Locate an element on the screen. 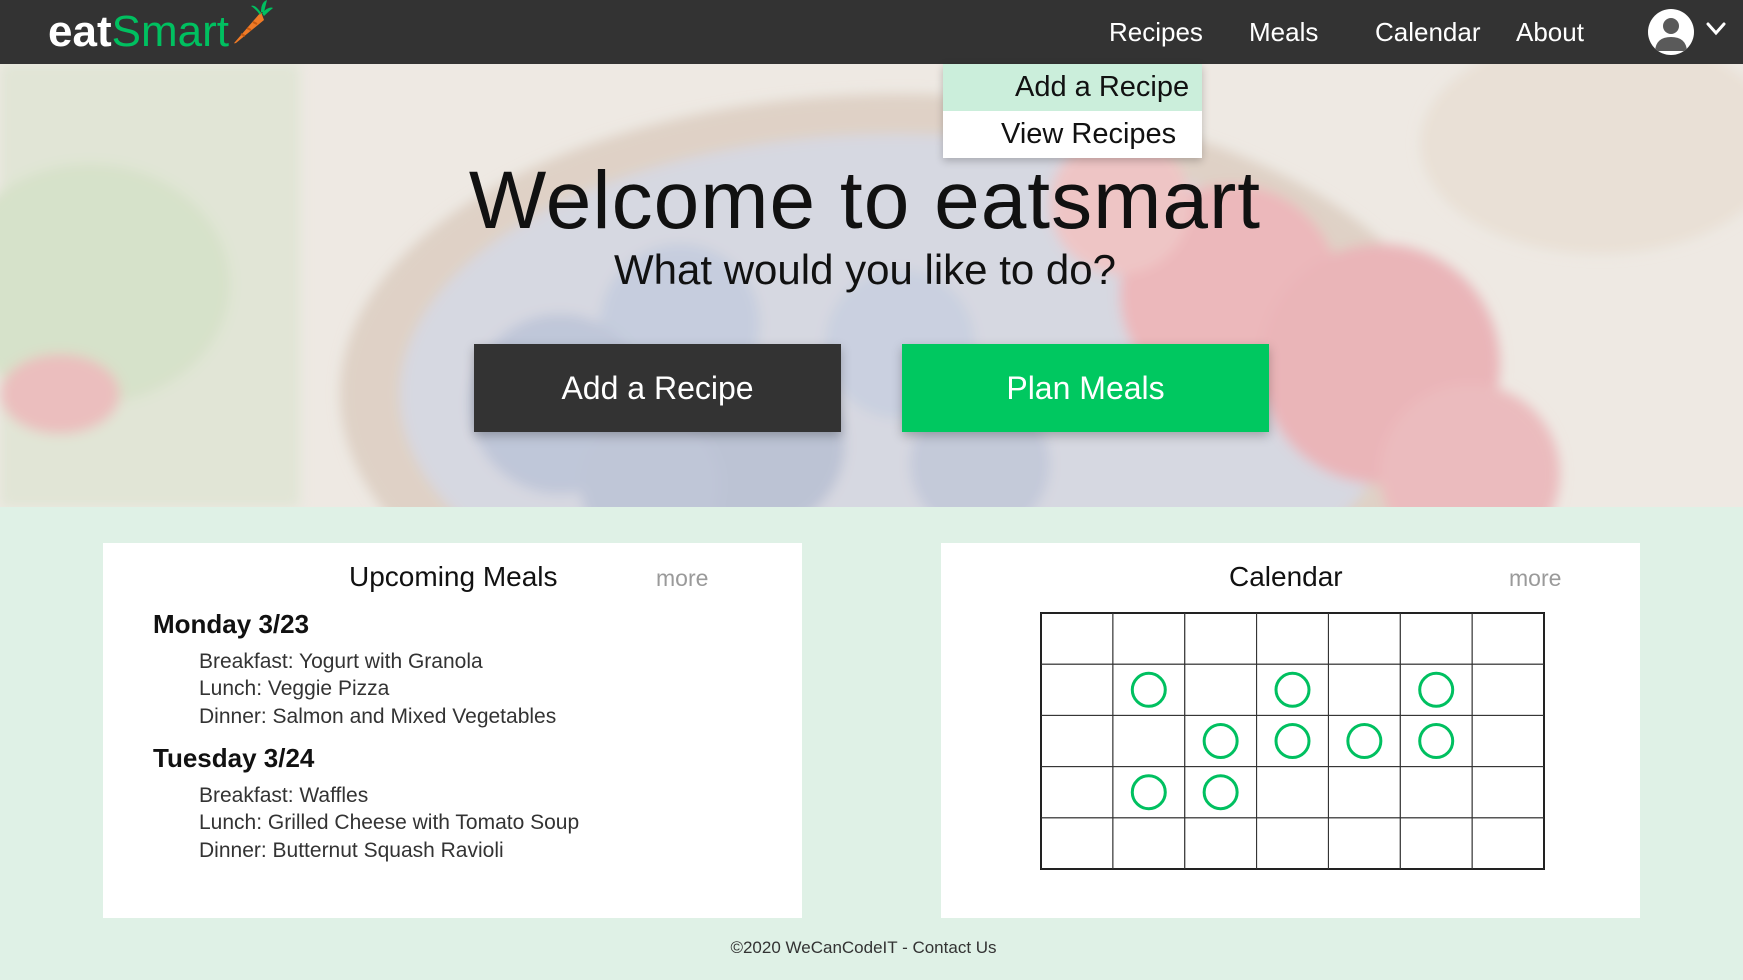 The image size is (1743, 980). recipes-dropdown-menu: Add a Recipe View Recipes is located at coordinates (1072, 111).